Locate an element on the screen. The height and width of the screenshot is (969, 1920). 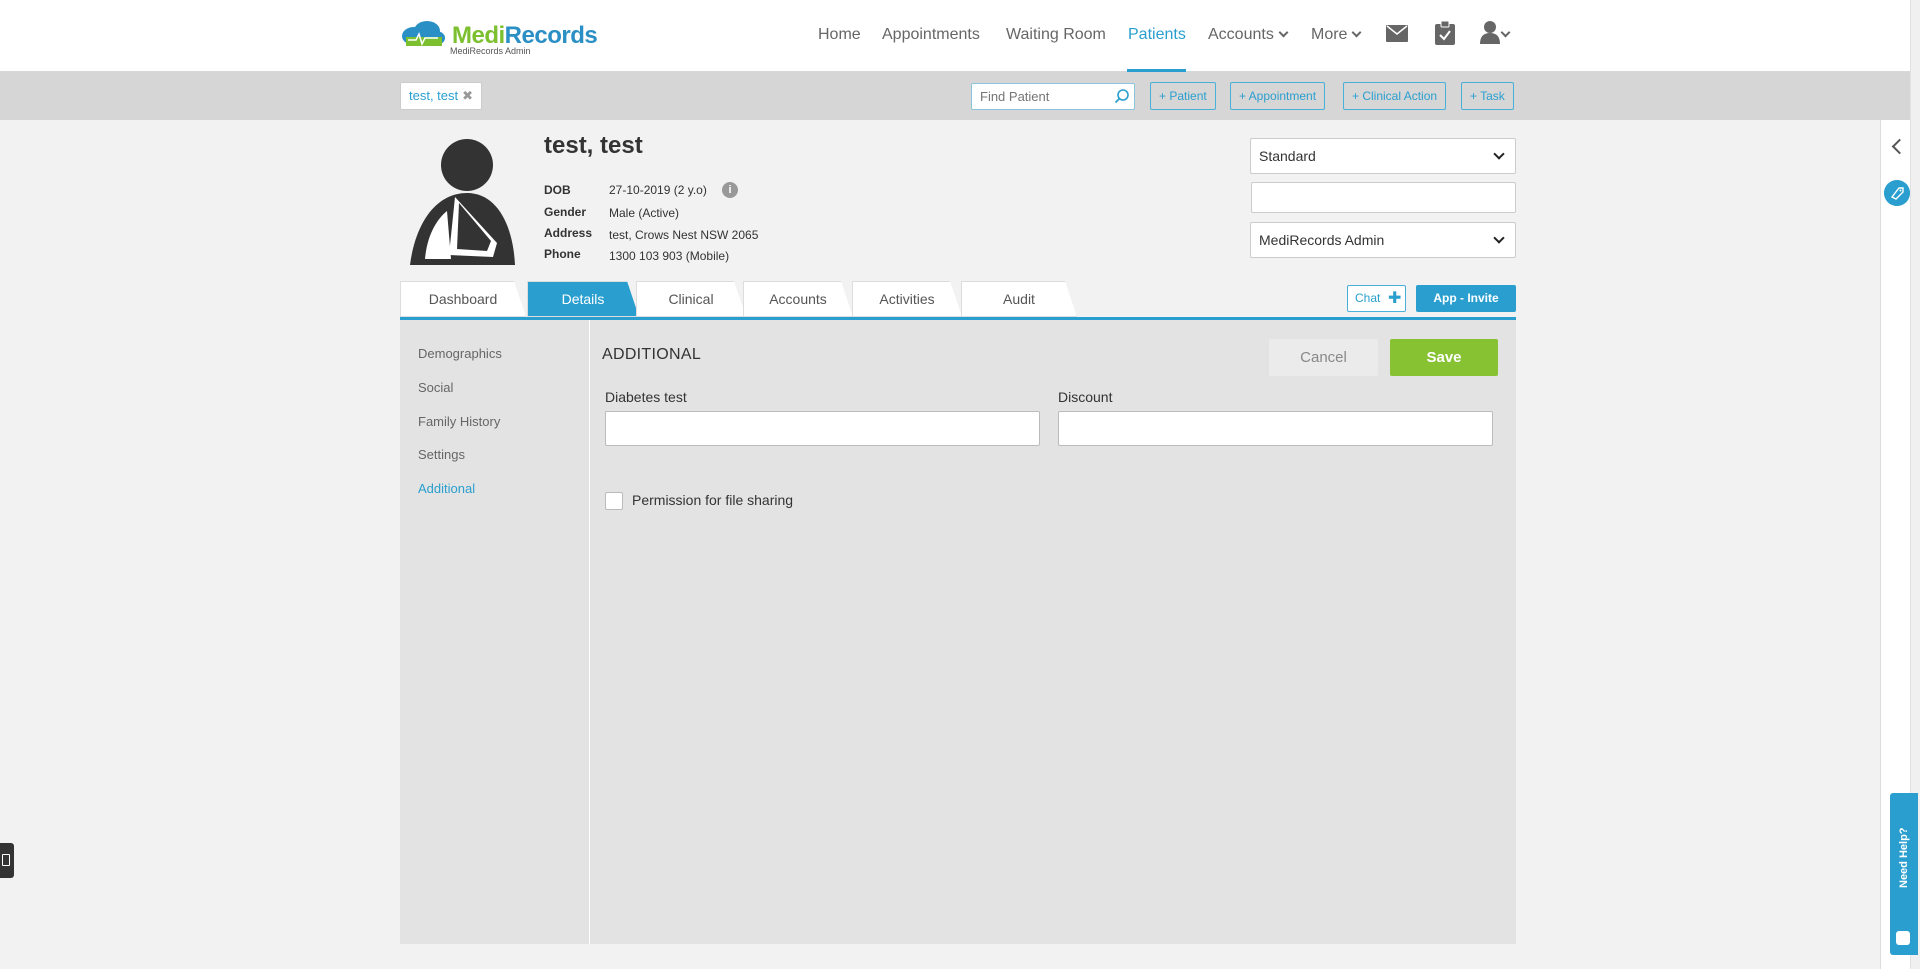
nav-accounts-label: Accounts is located at coordinates (1241, 34).